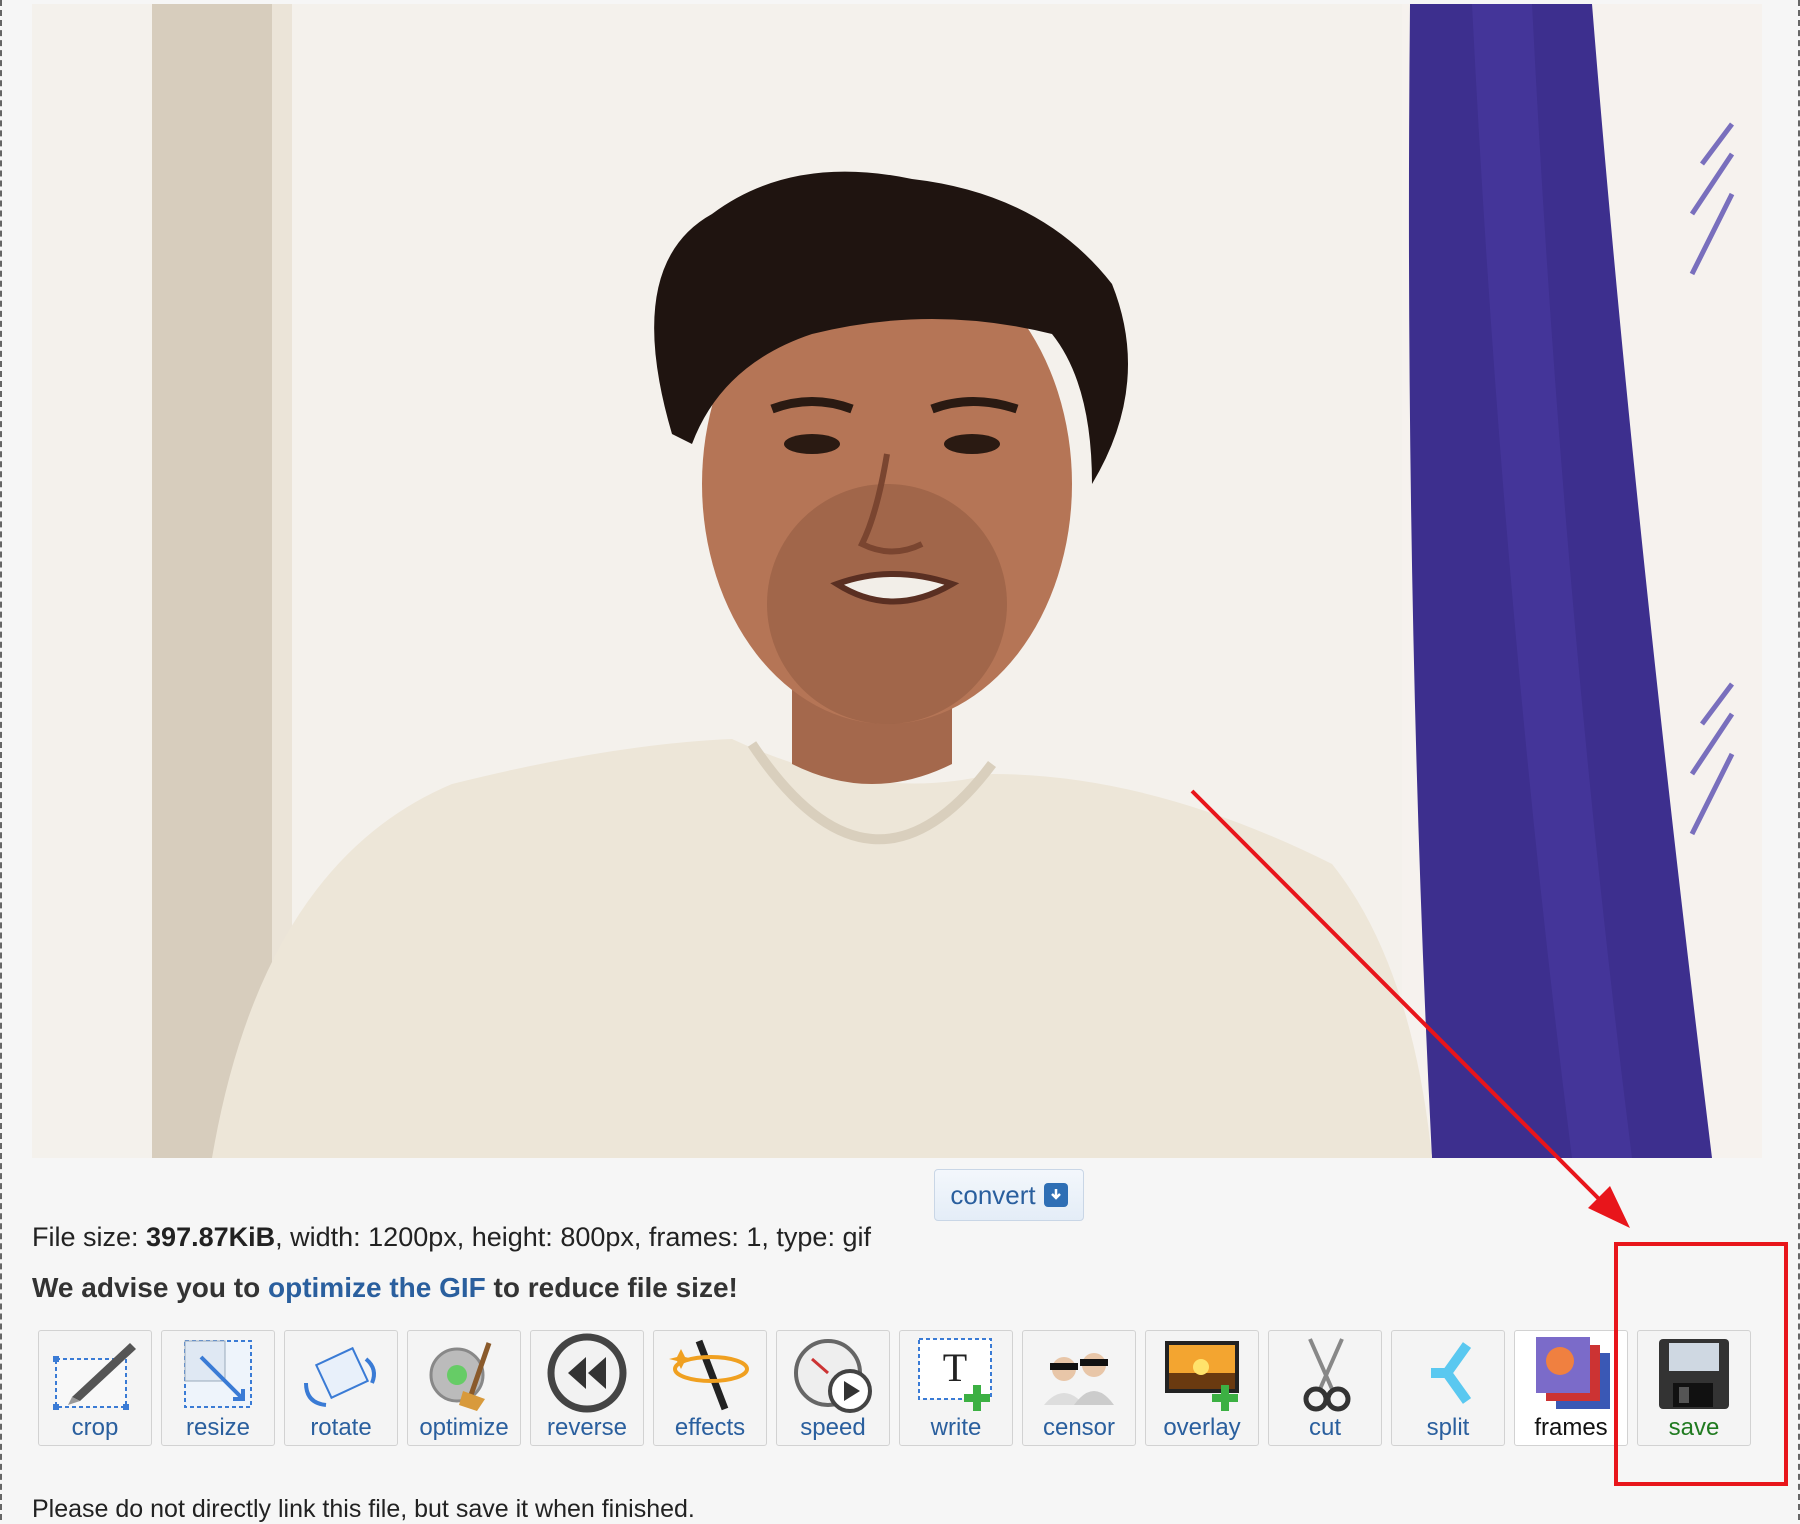 The image size is (1800, 1524). I want to click on tool-effects: effects, so click(710, 1388).